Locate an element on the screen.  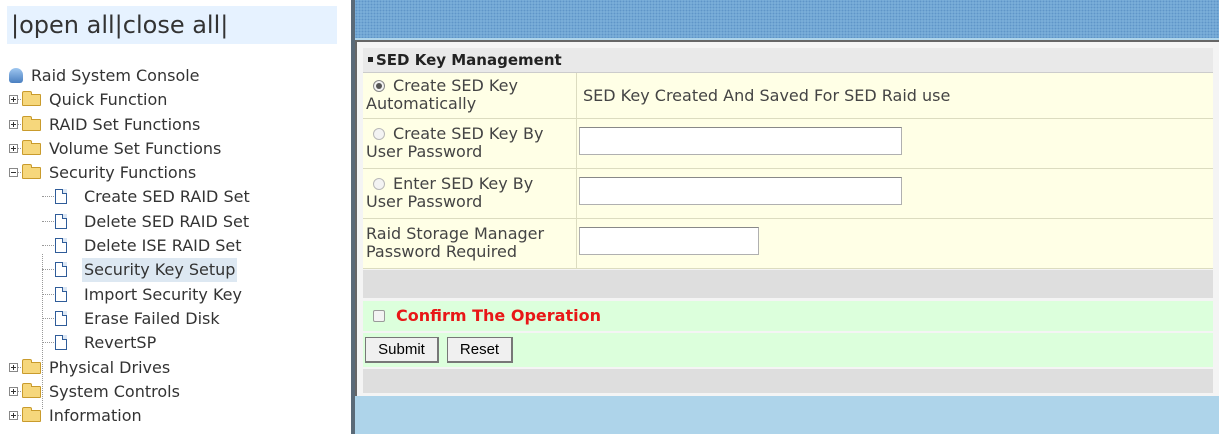
collapse-minus-icon is located at coordinates (13, 173).